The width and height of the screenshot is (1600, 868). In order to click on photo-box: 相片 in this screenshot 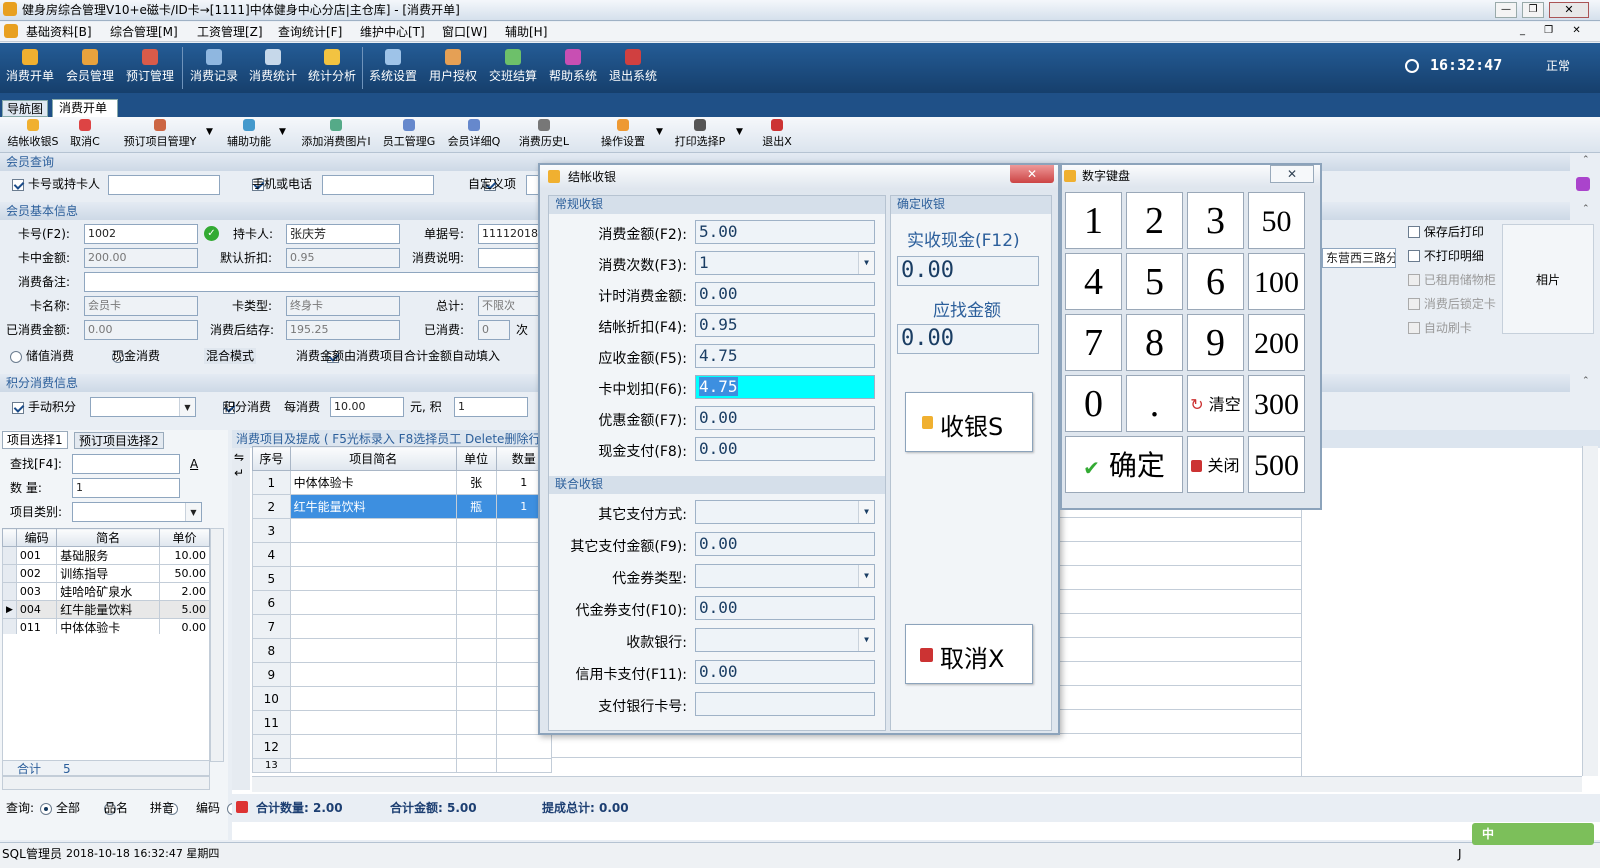, I will do `click(1548, 279)`.